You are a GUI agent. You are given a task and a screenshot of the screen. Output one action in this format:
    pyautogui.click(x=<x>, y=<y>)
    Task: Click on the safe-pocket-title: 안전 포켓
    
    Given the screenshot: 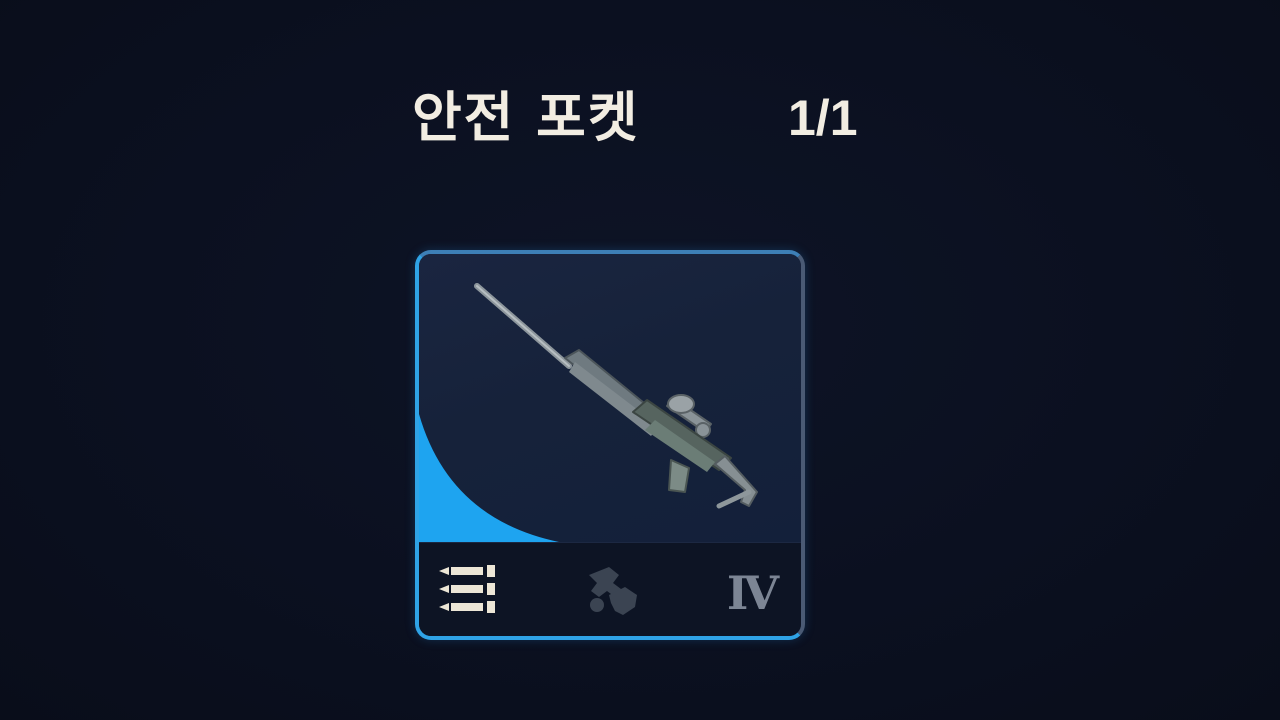 What is the action you would take?
    pyautogui.click(x=526, y=117)
    